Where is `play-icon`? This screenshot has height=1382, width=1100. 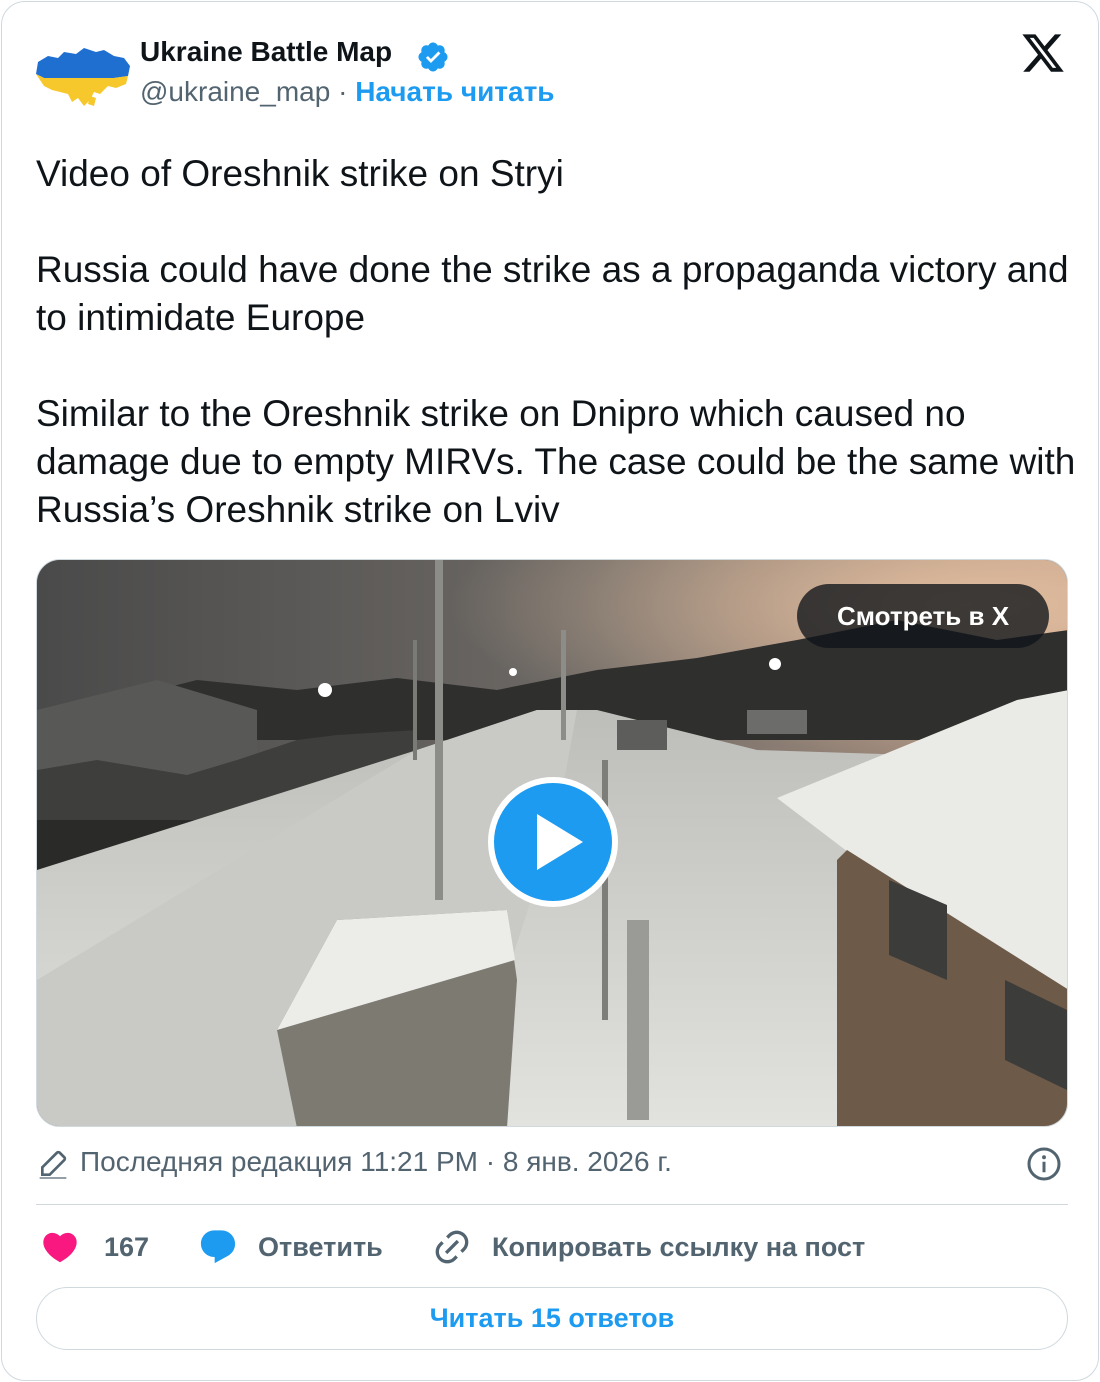
play-icon is located at coordinates (553, 842).